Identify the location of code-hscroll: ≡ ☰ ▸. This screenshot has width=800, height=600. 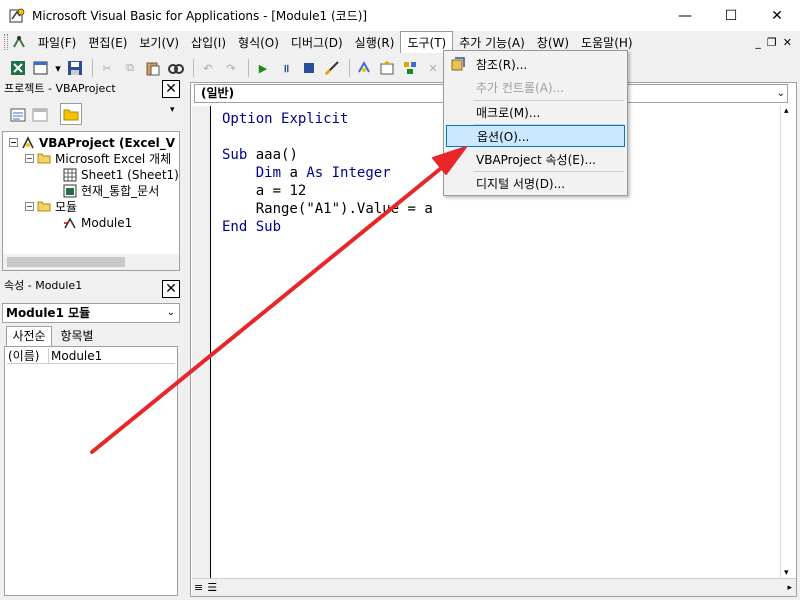
(494, 587).